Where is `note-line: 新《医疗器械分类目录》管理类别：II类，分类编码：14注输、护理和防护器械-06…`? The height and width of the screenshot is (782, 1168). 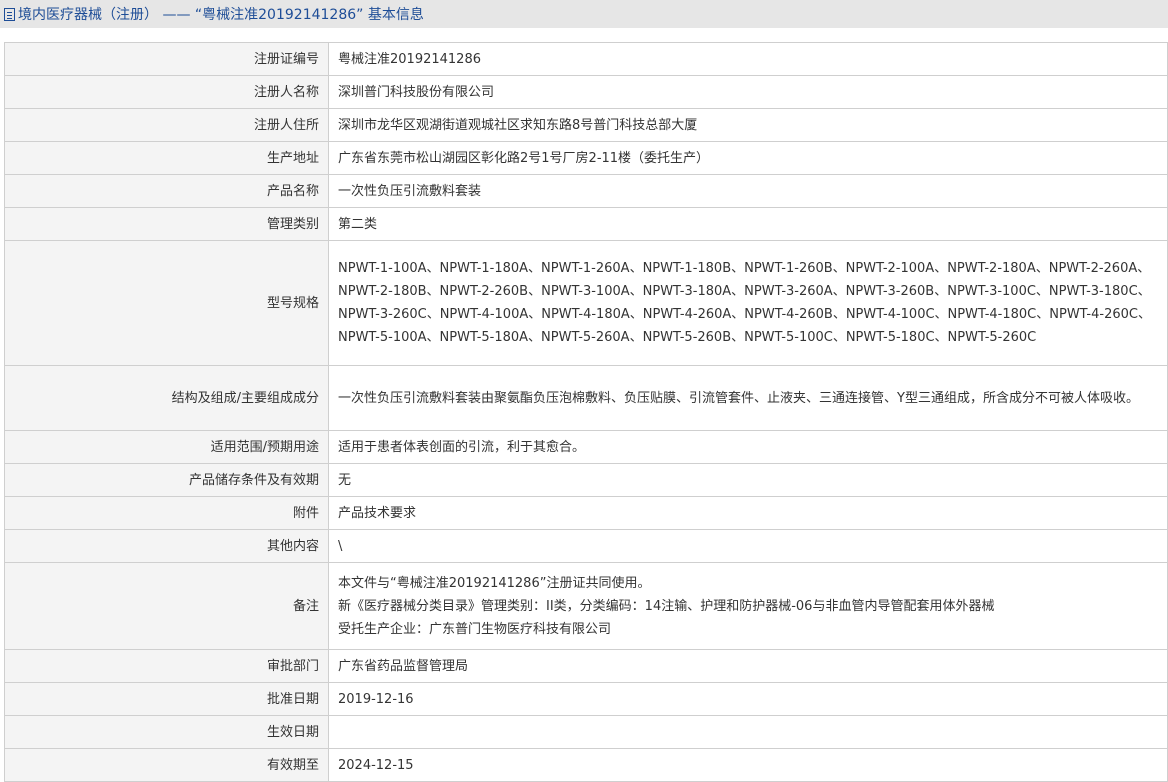 note-line: 新《医疗器械分类目录》管理类别：II类，分类编码：14注输、护理和防护器械-06… is located at coordinates (666, 606).